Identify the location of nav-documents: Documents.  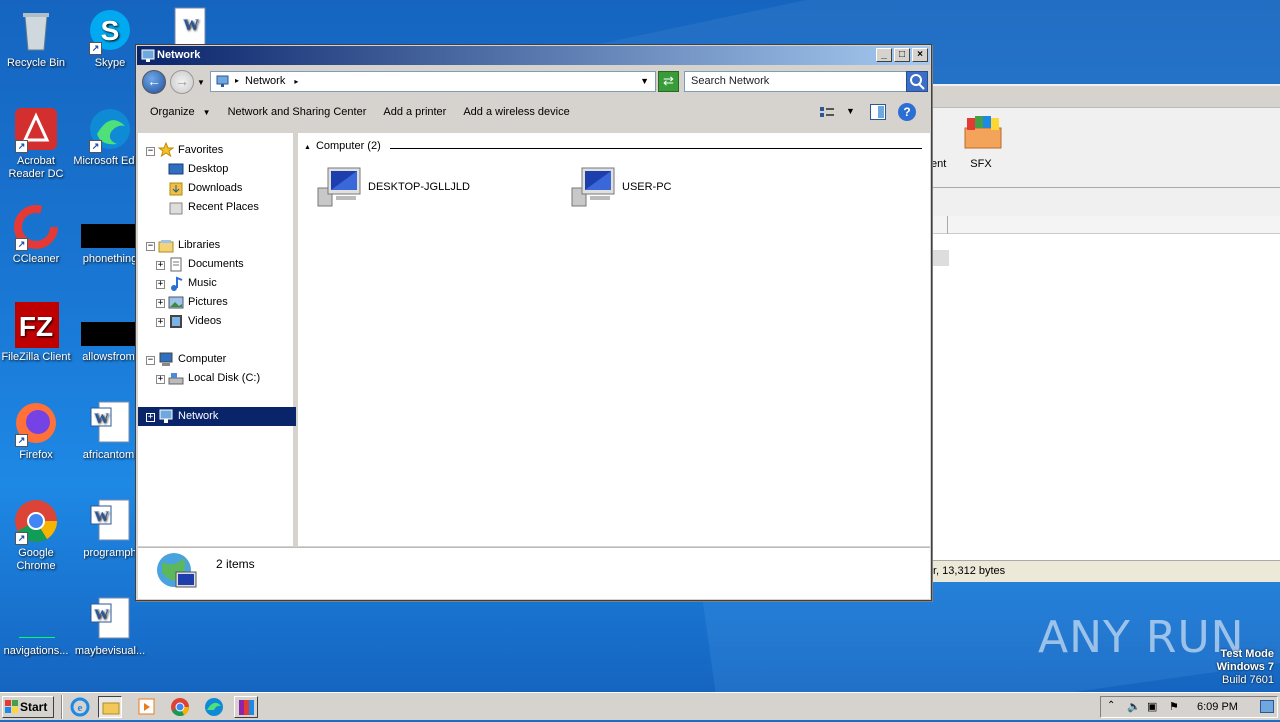
(216, 264).